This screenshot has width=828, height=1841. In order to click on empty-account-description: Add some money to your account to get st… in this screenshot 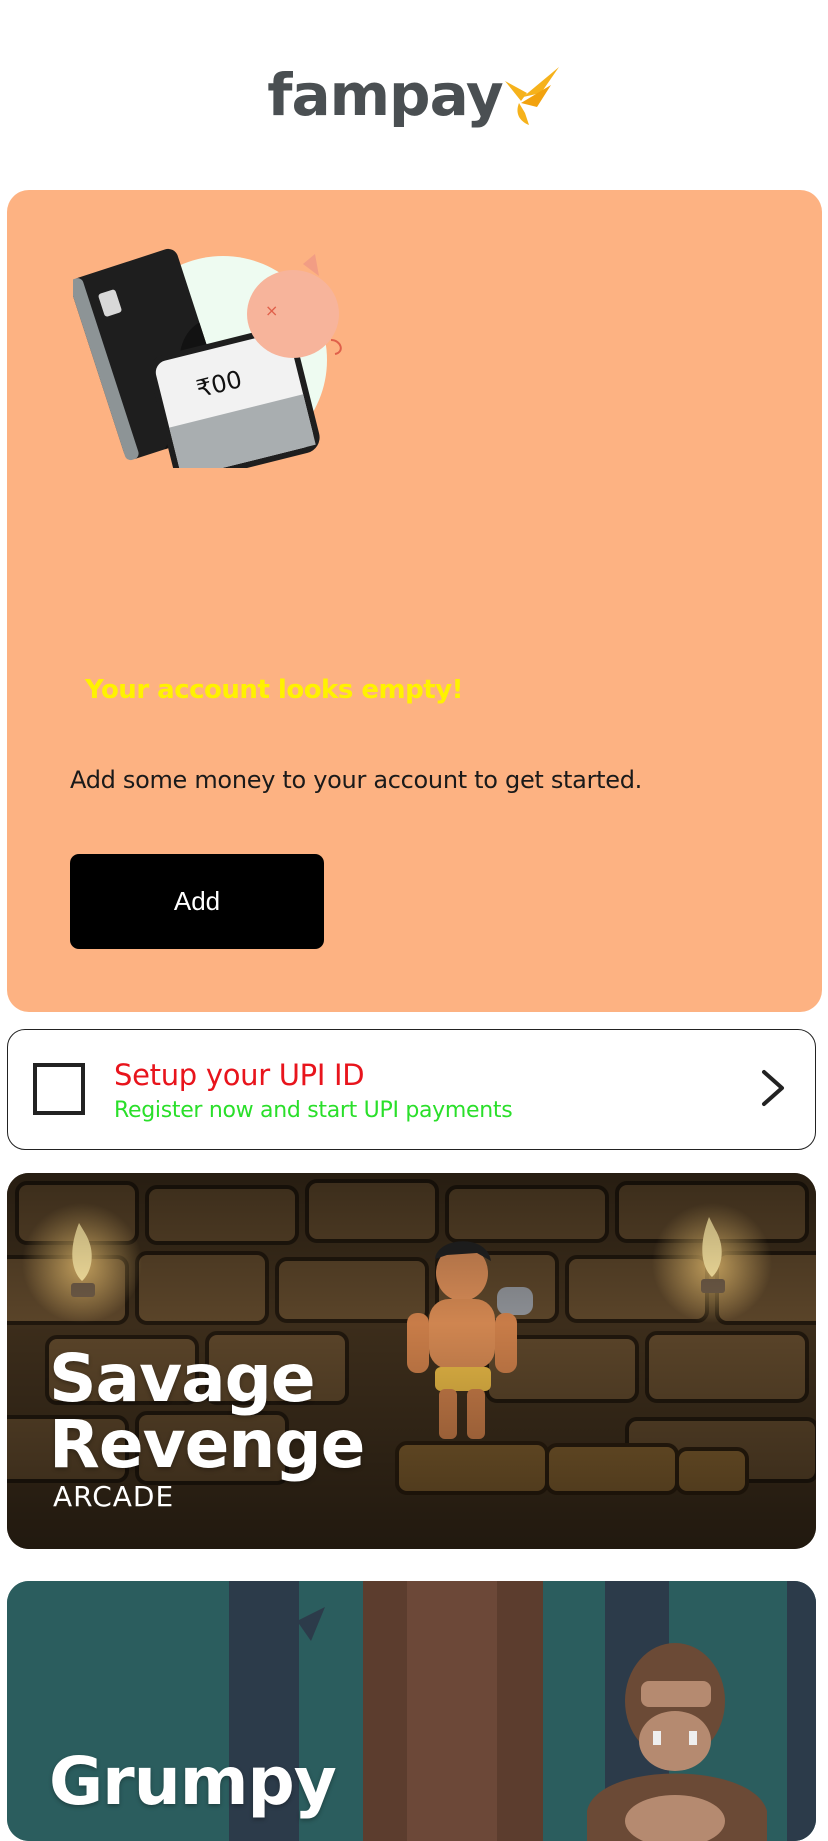, I will do `click(356, 780)`.